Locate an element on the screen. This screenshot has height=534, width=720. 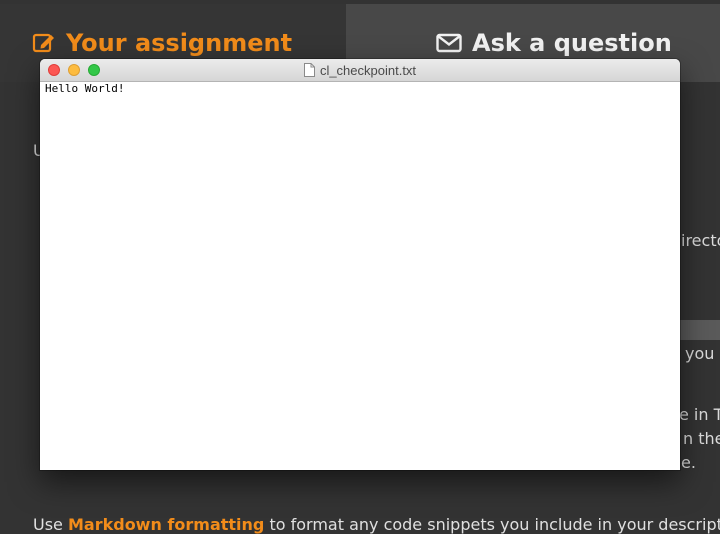
background-text-right-2: you c is located at coordinates (702, 353).